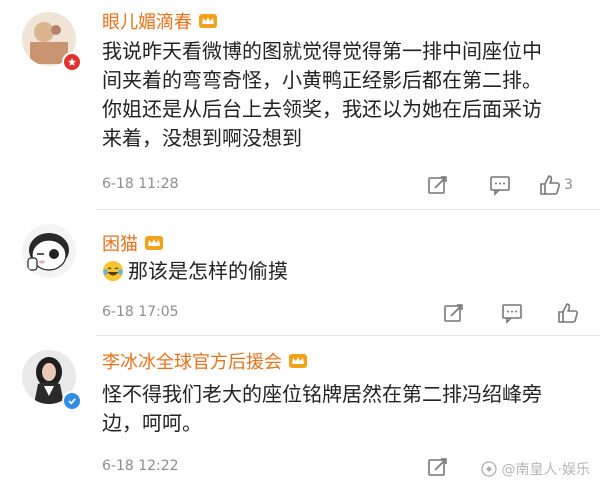  I want to click on username: 李冰冰全球官方后援会, so click(205, 361).